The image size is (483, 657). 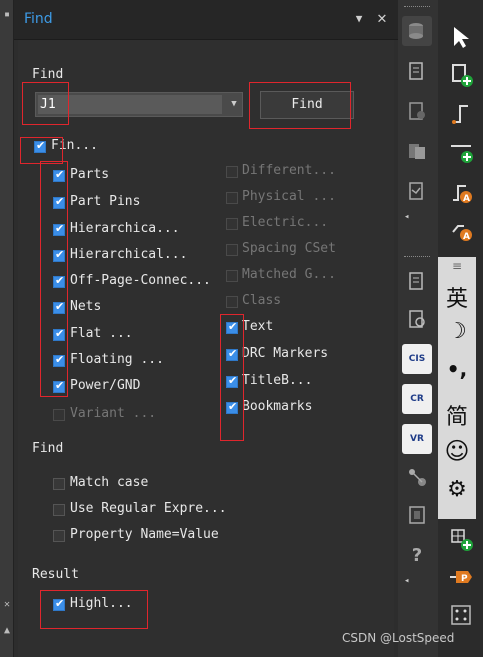 I want to click on place-port-icon: P, so click(x=461, y=577).